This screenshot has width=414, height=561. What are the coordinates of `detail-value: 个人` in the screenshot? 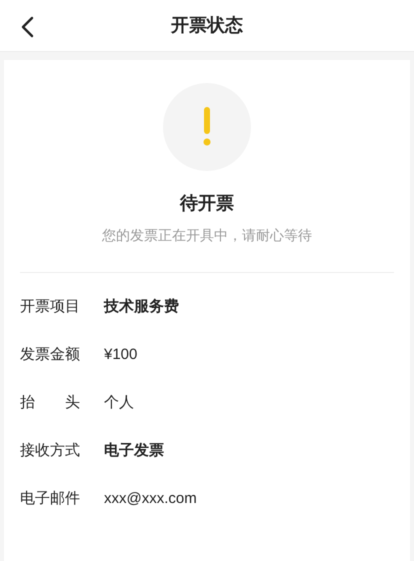 It's located at (119, 402).